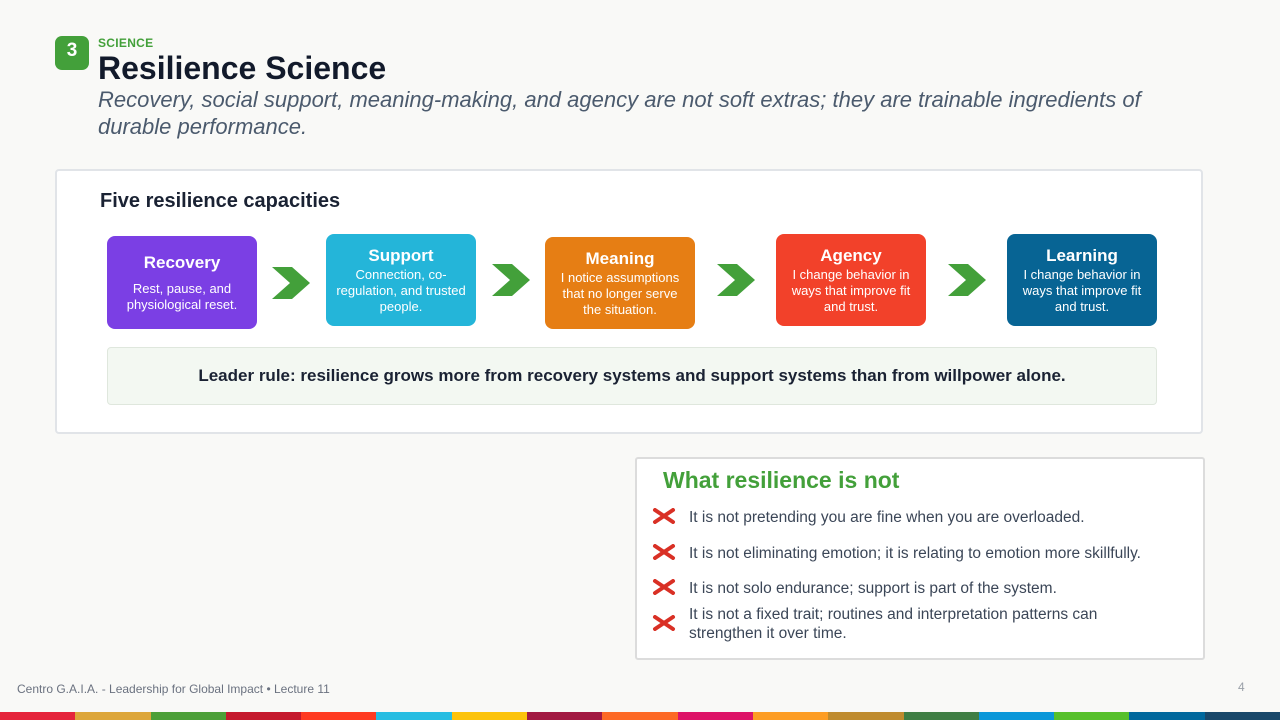 This screenshot has height=720, width=1280. I want to click on capacity-name: Agency, so click(851, 255).